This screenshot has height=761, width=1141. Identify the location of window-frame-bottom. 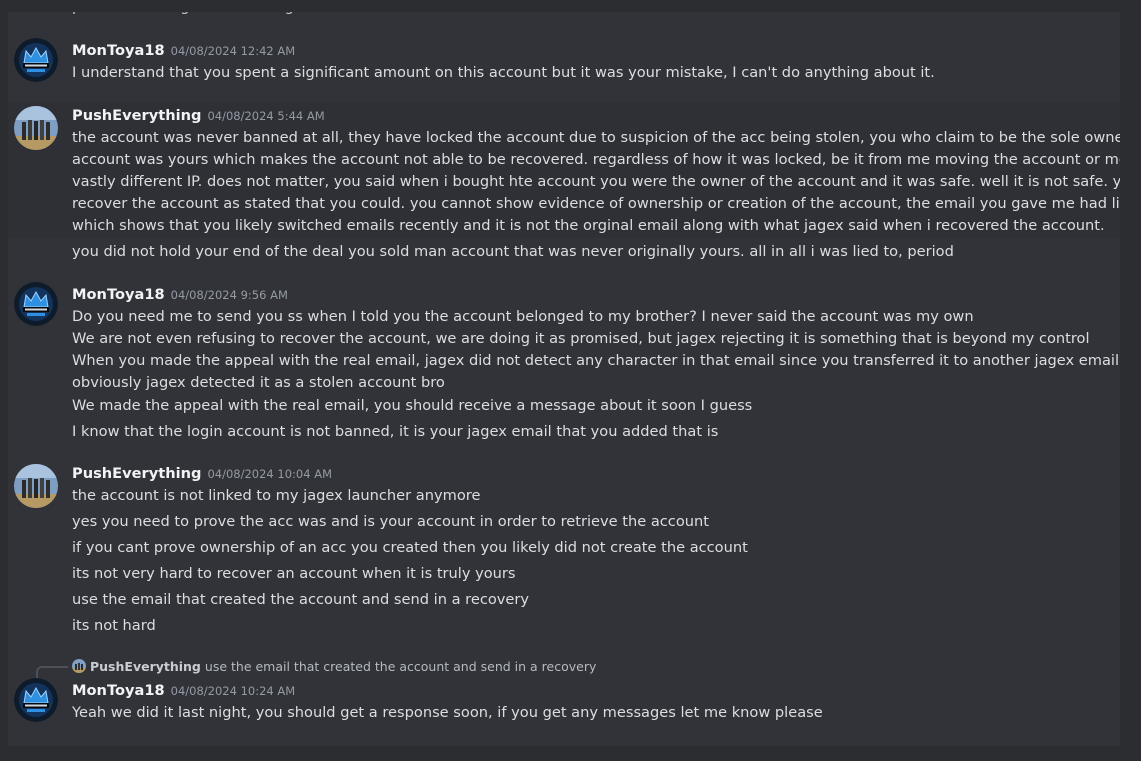
(570, 753).